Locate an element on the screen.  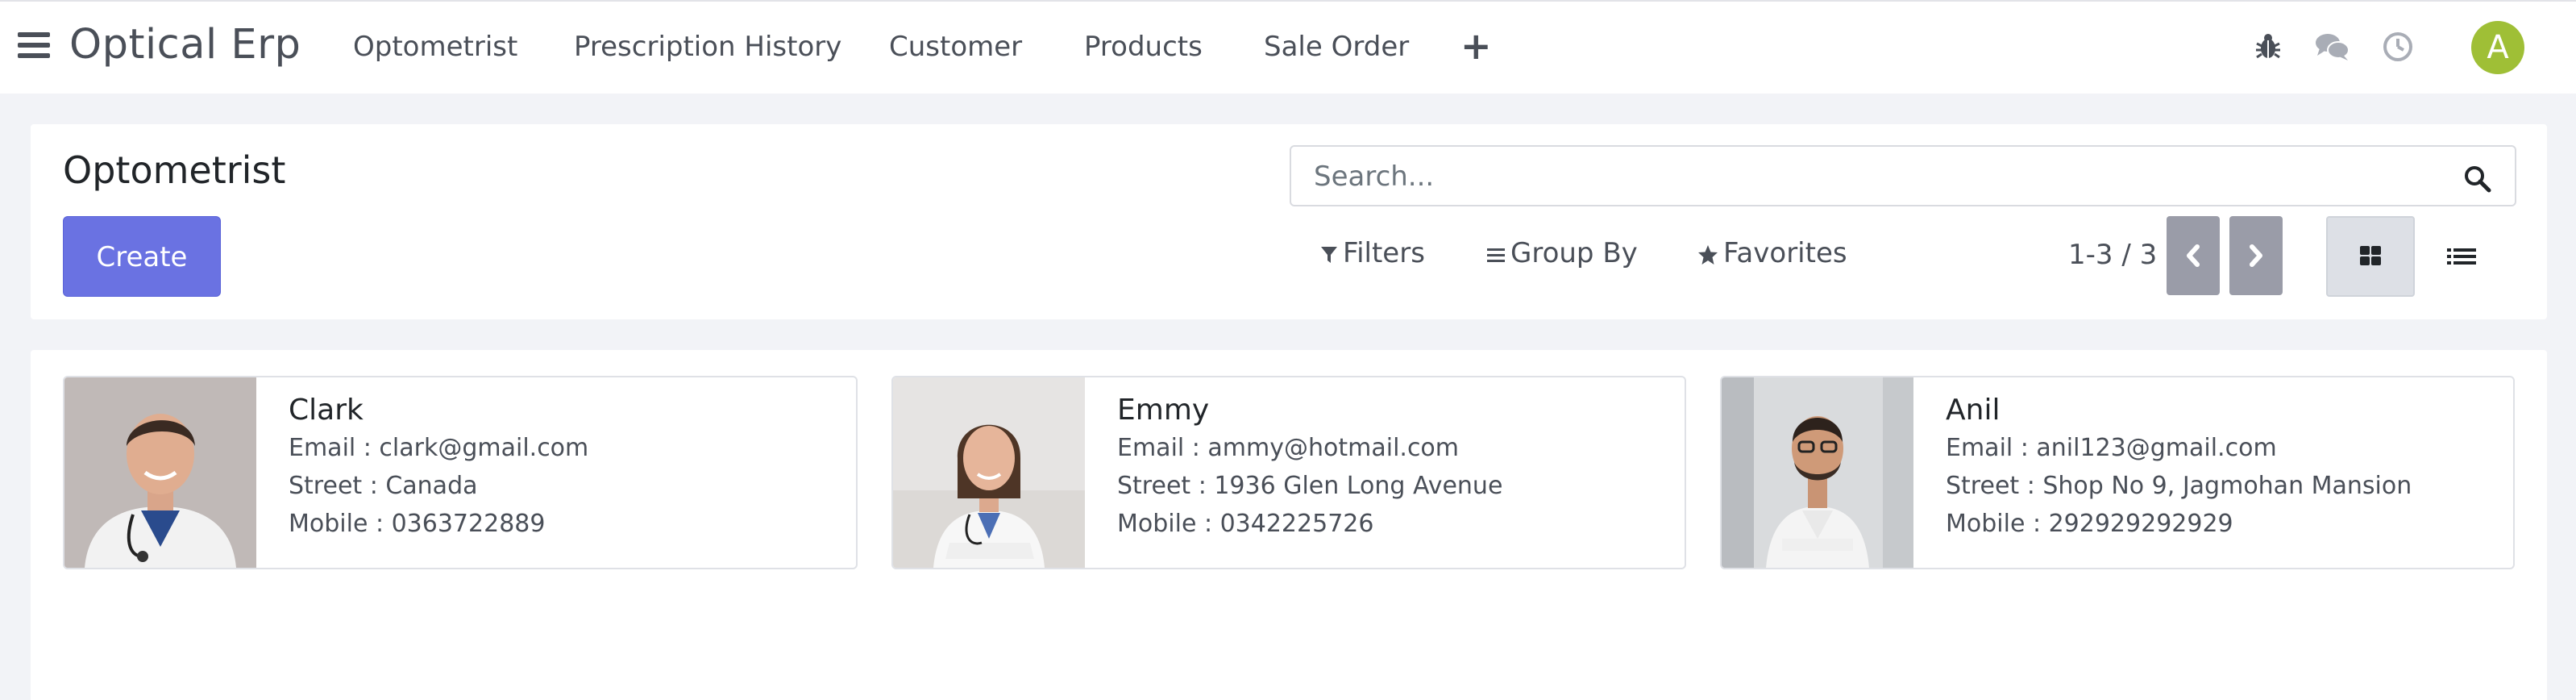
card-street: Street : Shop No 9, Jagmohan Mansion is located at coordinates (2179, 486).